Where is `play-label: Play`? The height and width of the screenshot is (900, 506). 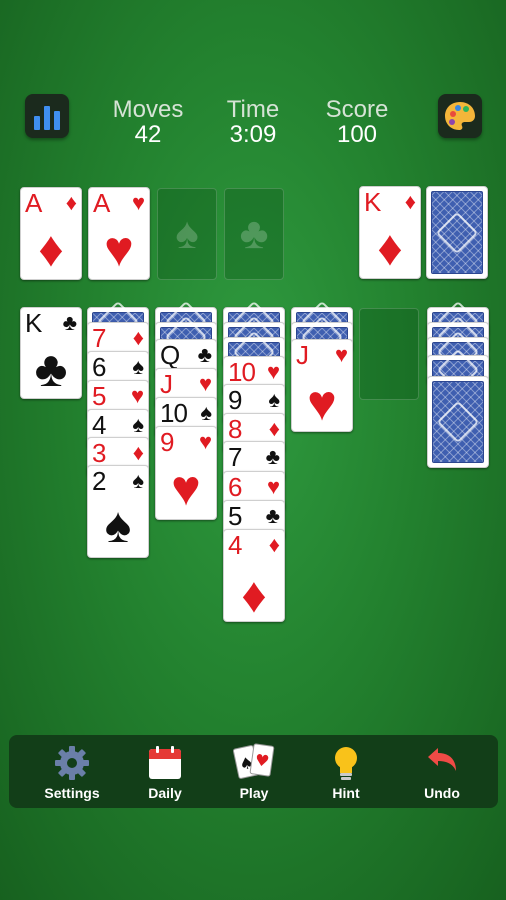 play-label: Play is located at coordinates (254, 793).